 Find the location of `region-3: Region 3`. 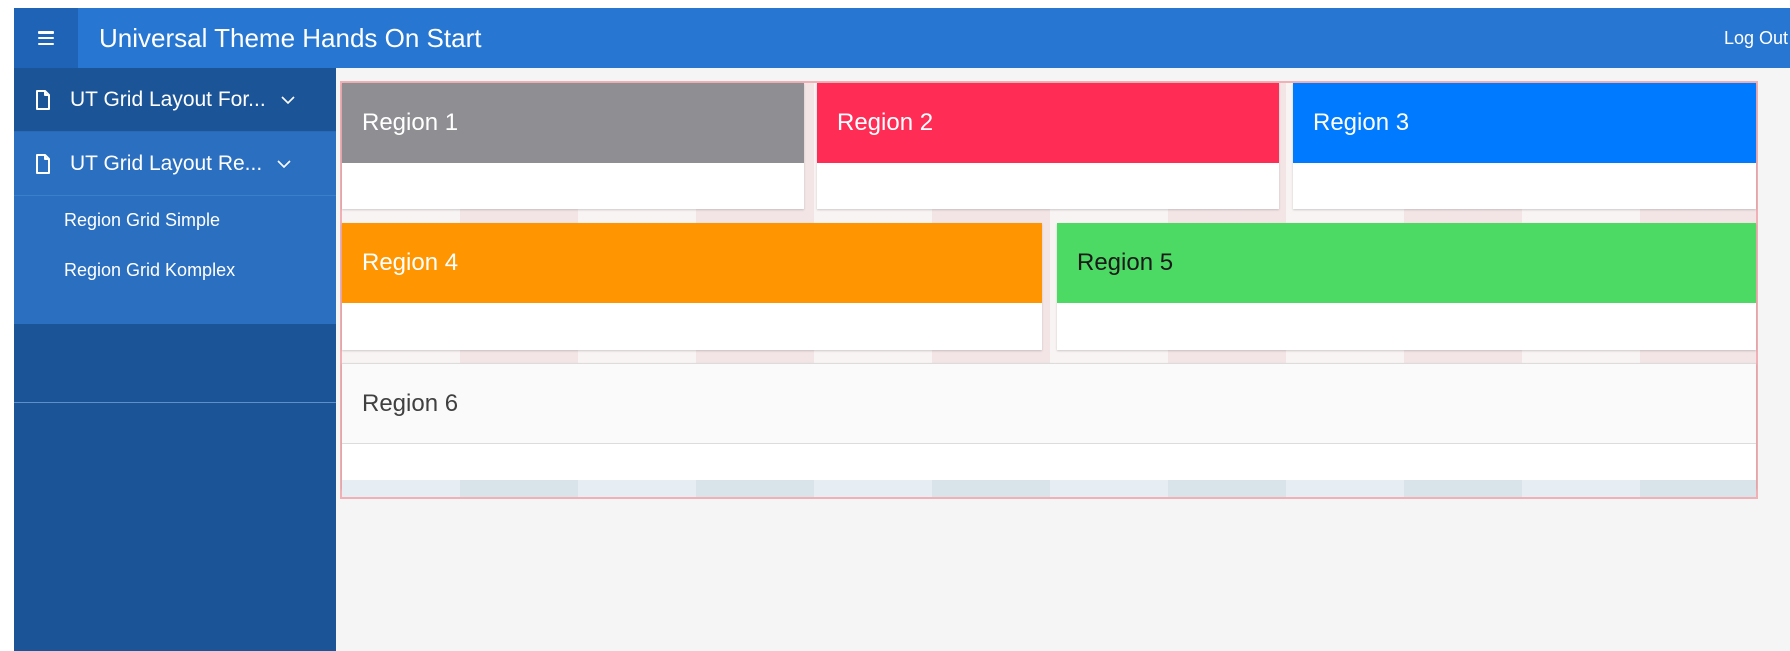

region-3: Region 3 is located at coordinates (1524, 146).